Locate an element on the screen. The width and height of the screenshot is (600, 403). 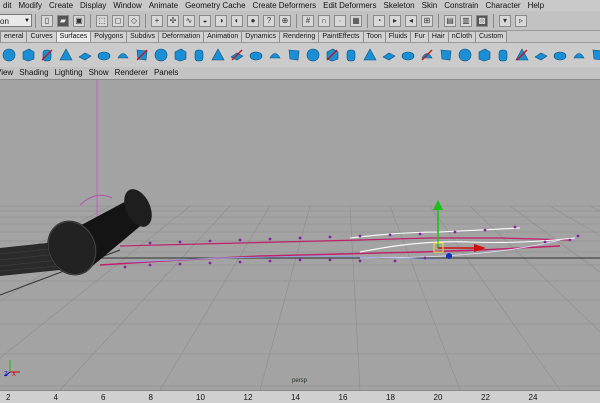
torus-icon is located at coordinates (104, 55).